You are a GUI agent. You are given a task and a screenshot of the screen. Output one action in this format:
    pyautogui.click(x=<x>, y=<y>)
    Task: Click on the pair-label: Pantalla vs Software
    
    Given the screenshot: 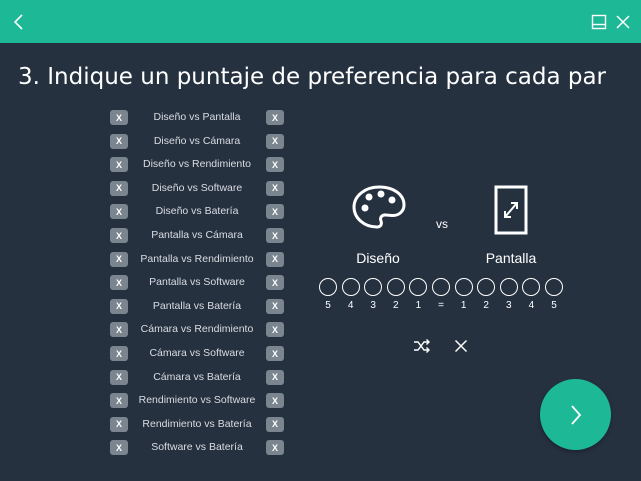 What is the action you would take?
    pyautogui.click(x=197, y=282)
    